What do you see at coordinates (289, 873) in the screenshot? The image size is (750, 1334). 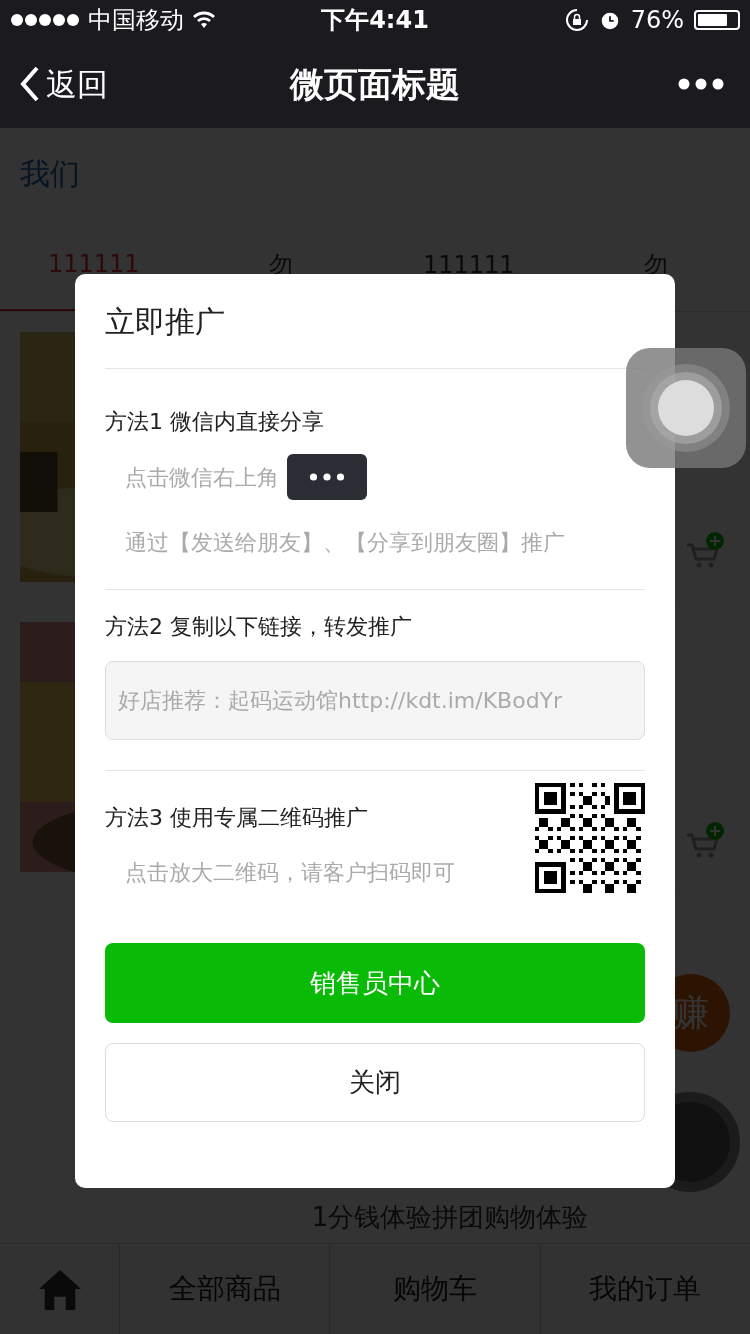 I see `hint-text: 点击放大二维码，请客户扫码即可` at bounding box center [289, 873].